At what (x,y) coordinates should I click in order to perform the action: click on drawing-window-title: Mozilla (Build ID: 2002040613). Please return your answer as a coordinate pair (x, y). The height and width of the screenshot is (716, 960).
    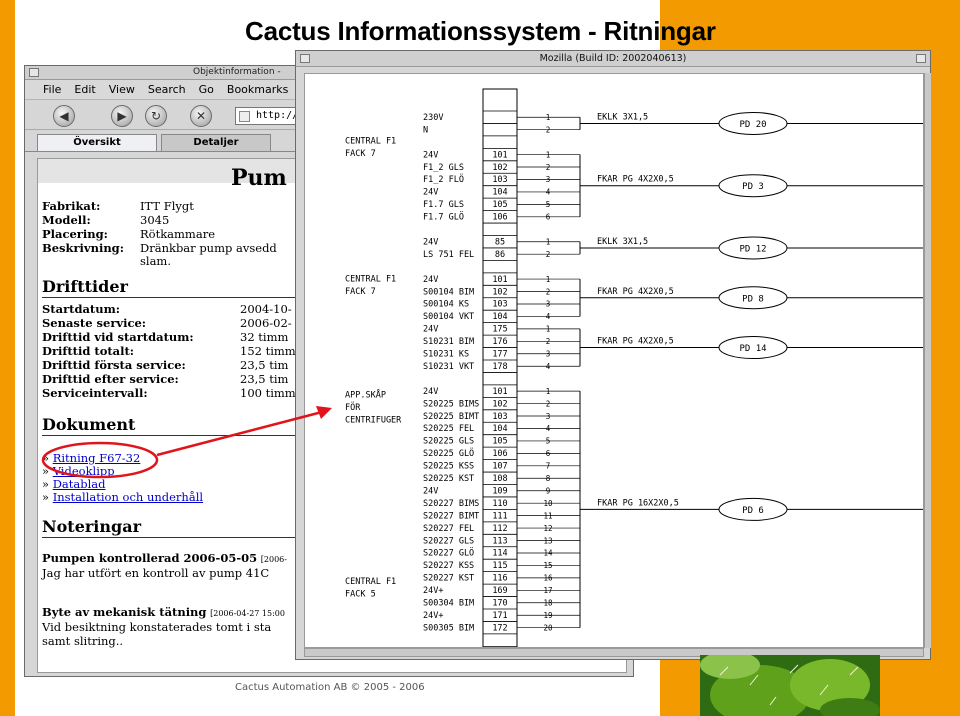
    Looking at the image, I should click on (613, 58).